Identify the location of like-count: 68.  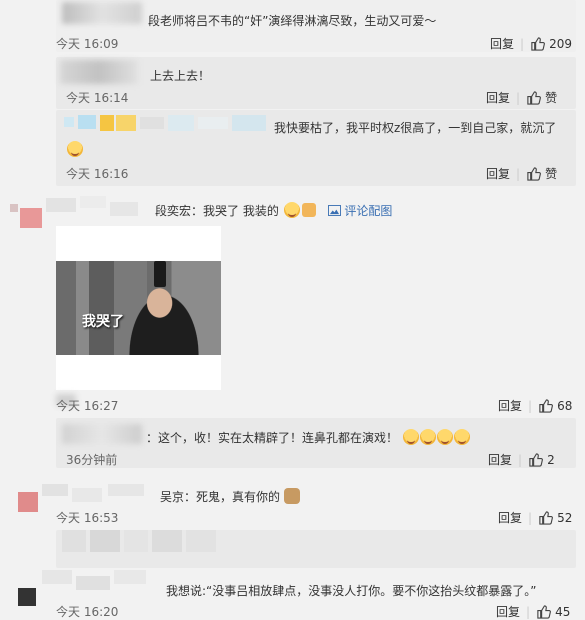
(565, 405).